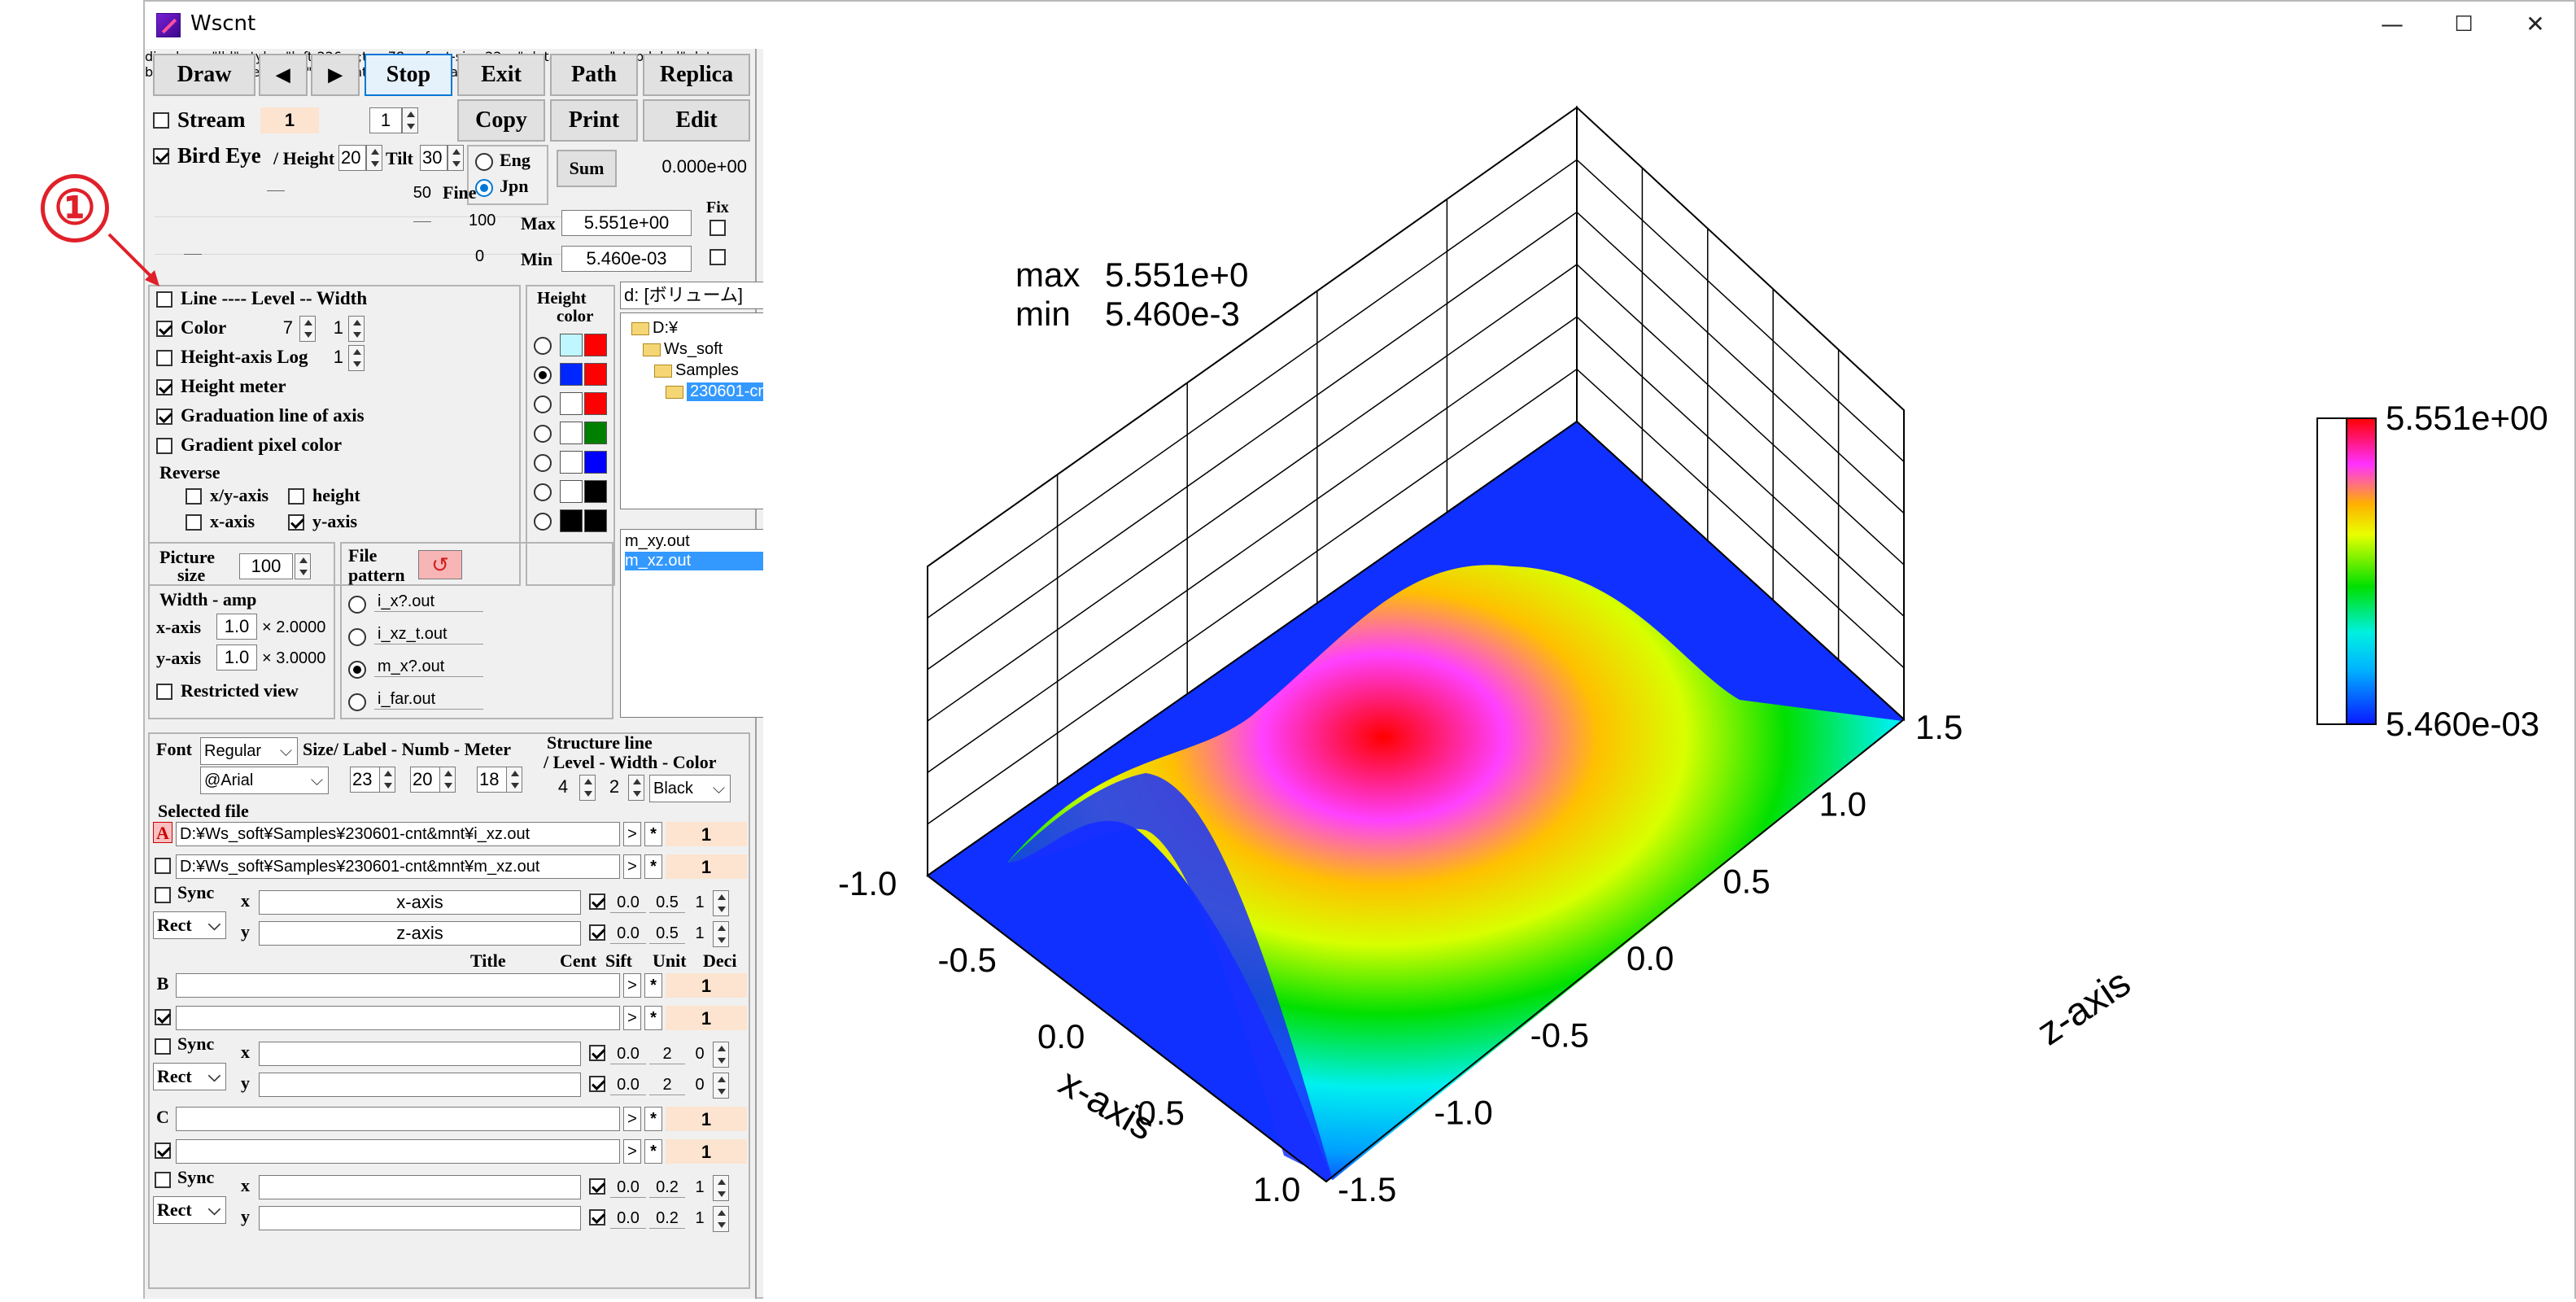 This screenshot has width=2576, height=1302. What do you see at coordinates (163, 866) in the screenshot?
I see `file-a2-checkbox` at bounding box center [163, 866].